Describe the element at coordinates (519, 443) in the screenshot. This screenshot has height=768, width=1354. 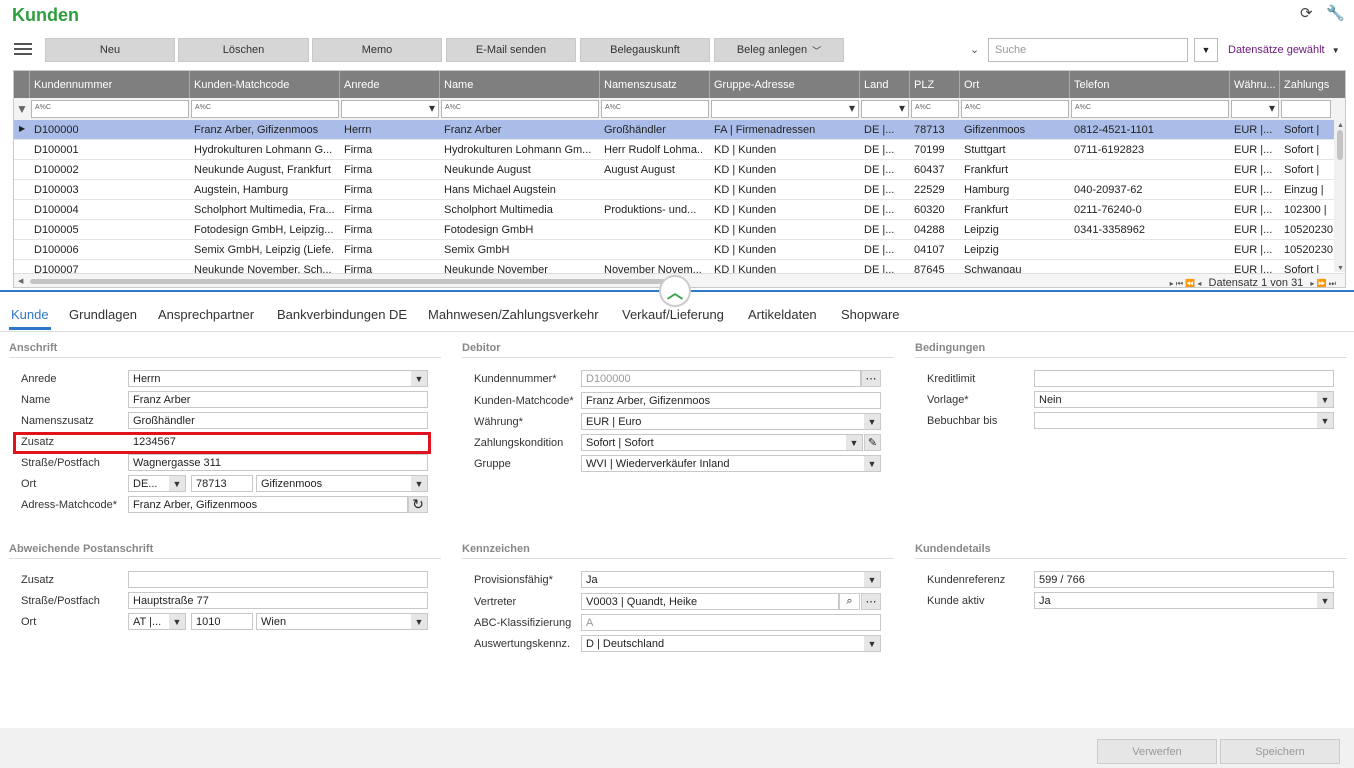
I see `label-zahlungskondition: Zahlungskondition` at that location.